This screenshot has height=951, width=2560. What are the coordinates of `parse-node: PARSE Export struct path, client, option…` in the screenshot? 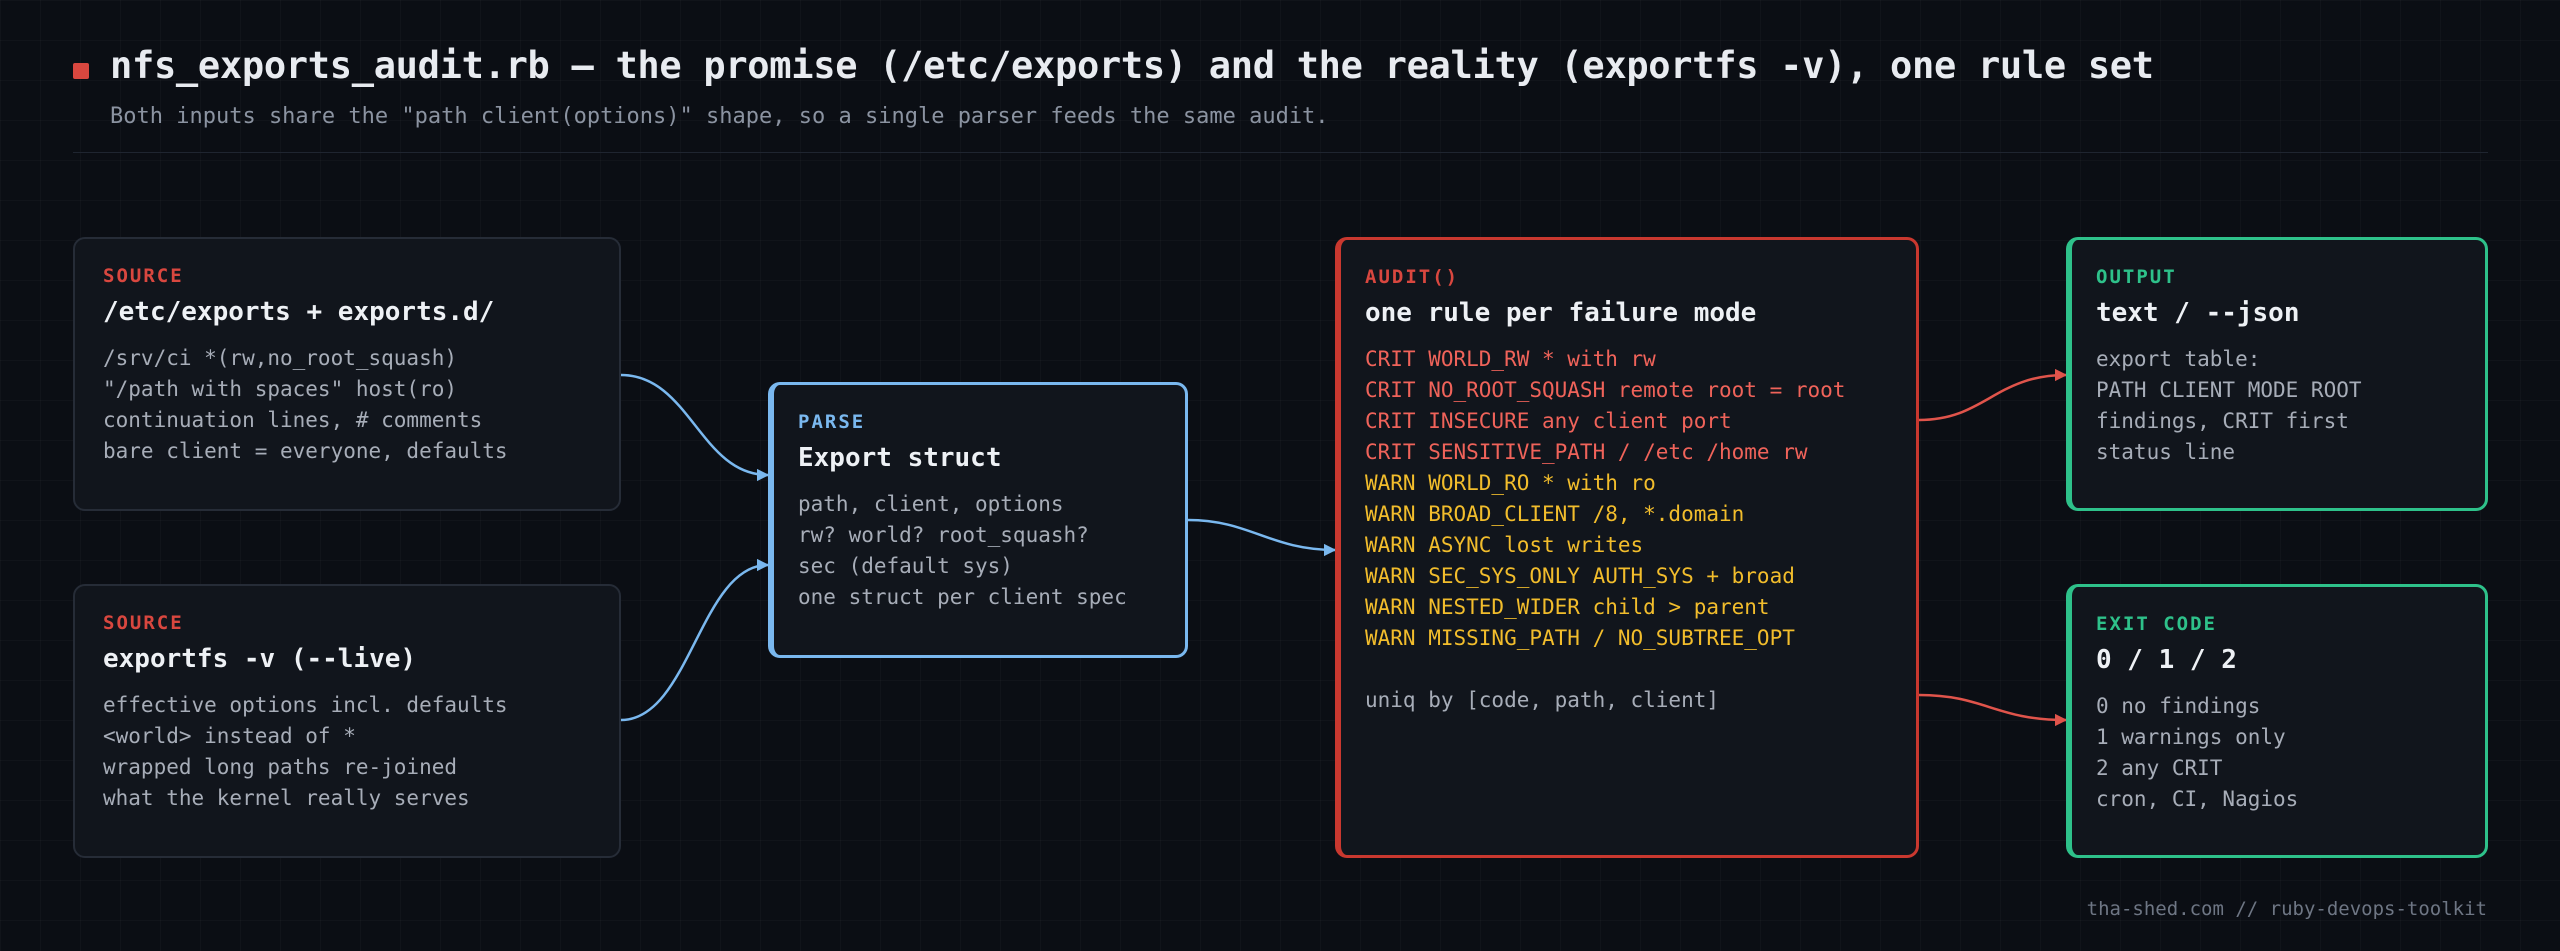 It's located at (978, 520).